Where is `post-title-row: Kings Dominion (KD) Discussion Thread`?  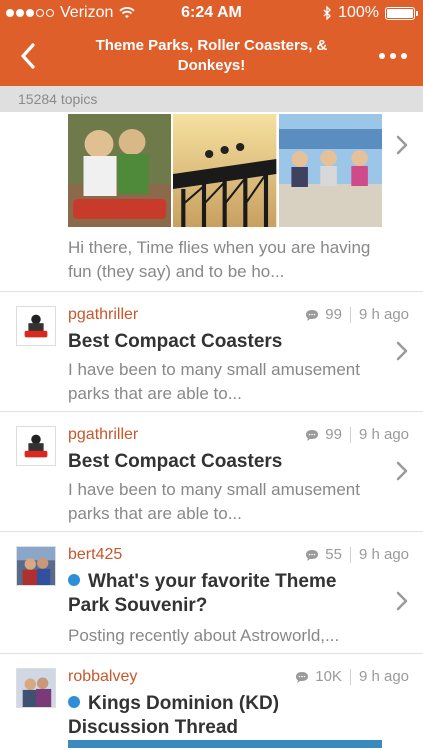
post-title-row: Kings Dominion (KD) Discussion Thread is located at coordinates (218, 716).